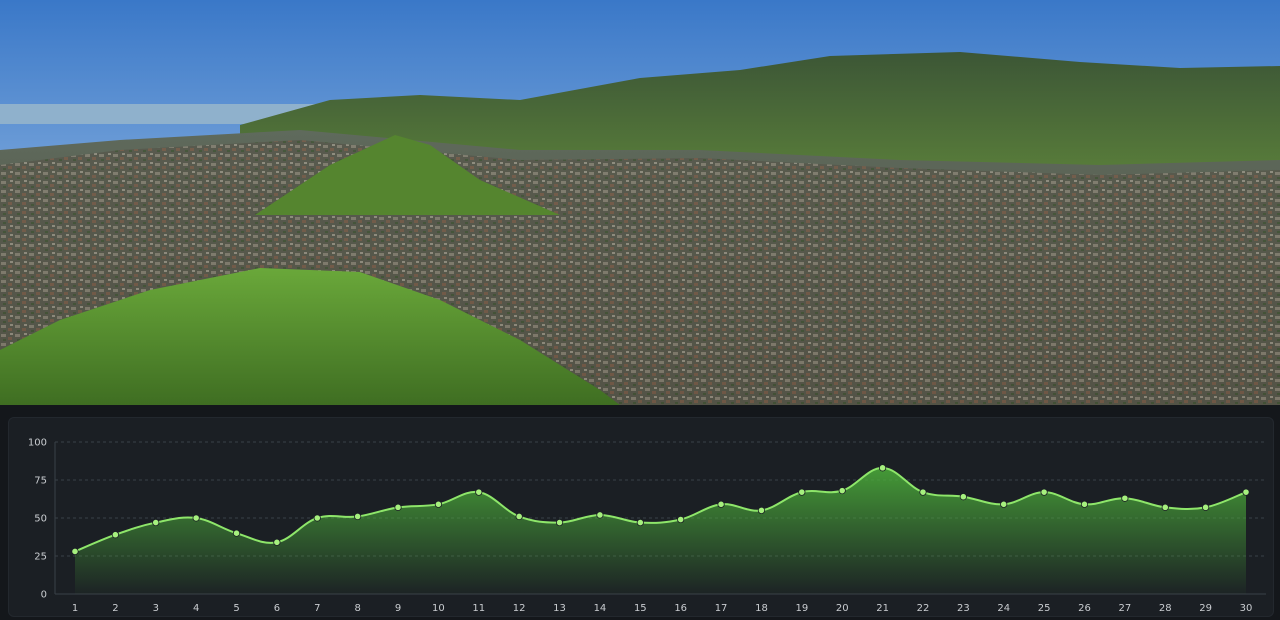  I want to click on y-tick-label: 50, so click(40, 519).